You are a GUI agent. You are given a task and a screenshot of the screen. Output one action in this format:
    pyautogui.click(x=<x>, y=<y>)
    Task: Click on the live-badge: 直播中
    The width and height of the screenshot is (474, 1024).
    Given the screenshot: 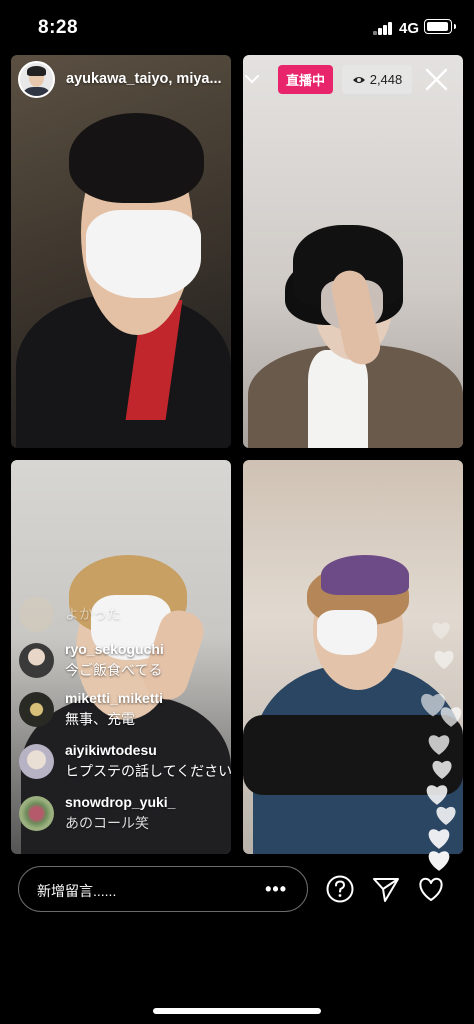 What is the action you would take?
    pyautogui.click(x=305, y=79)
    